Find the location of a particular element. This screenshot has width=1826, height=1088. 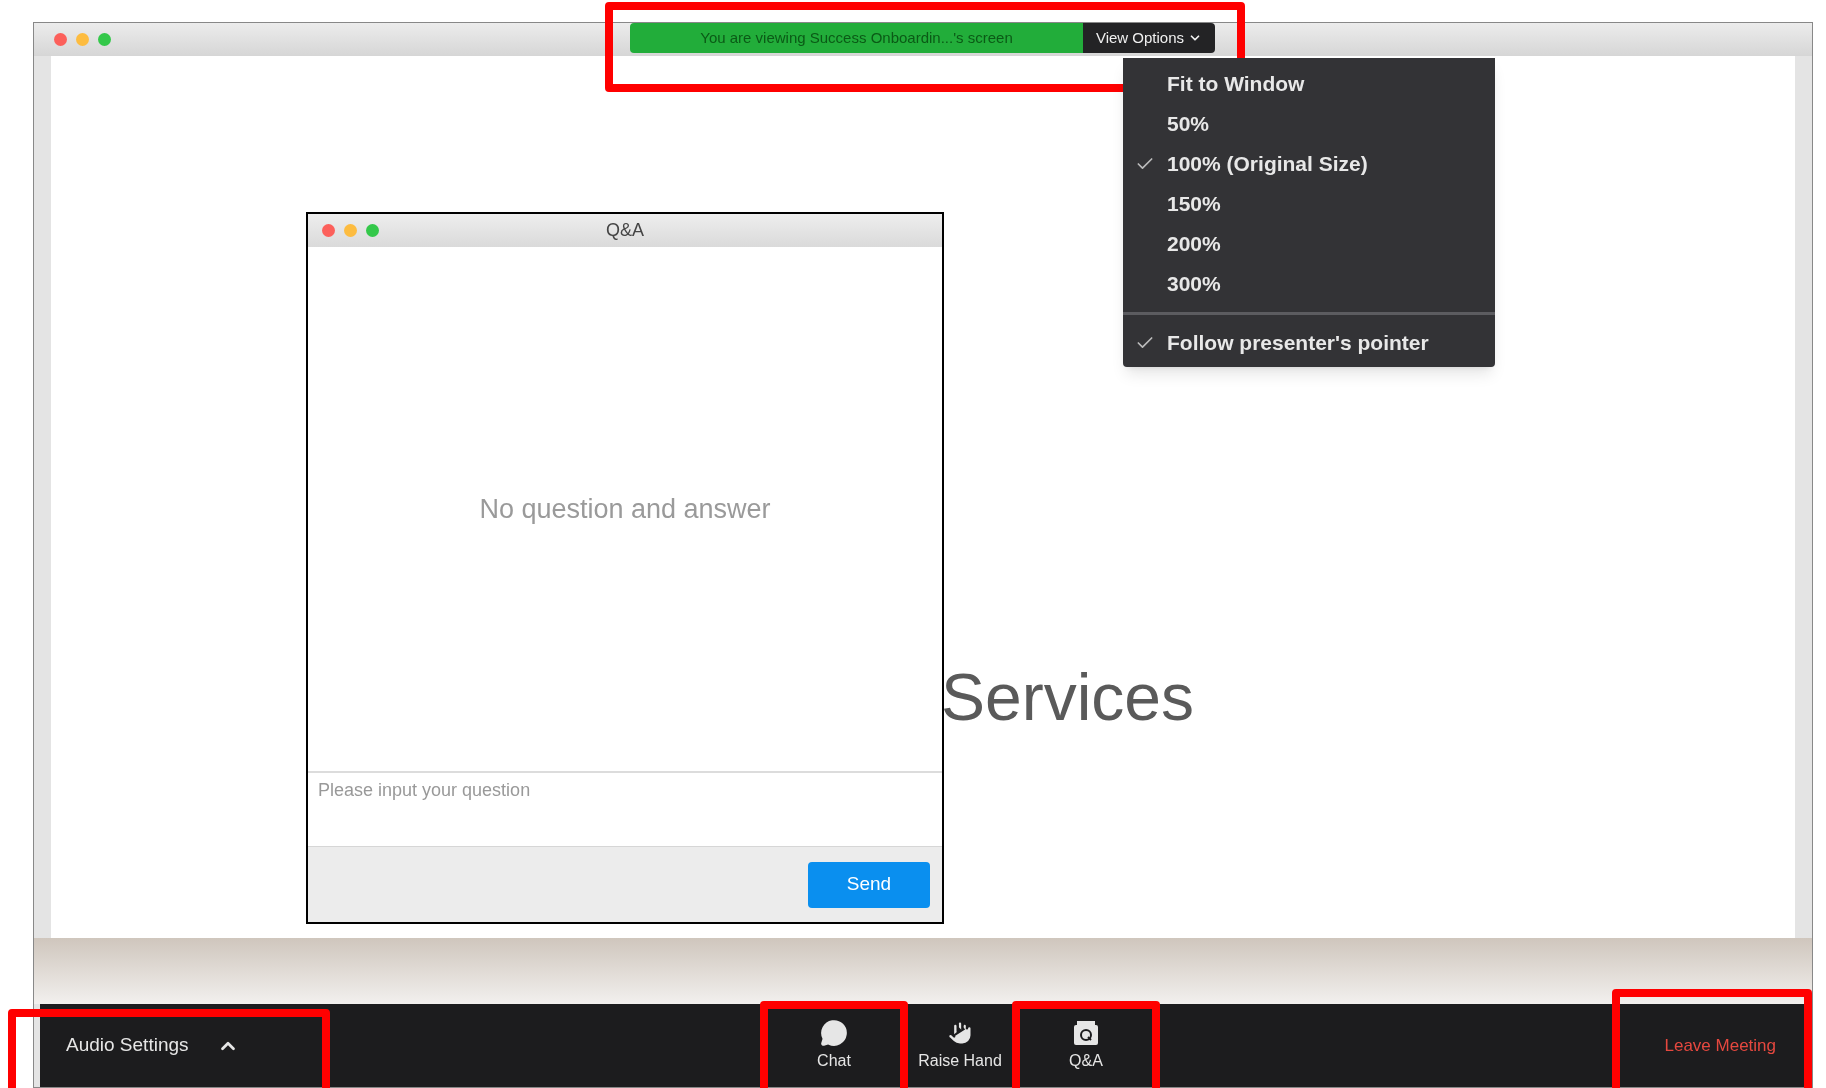

leave-meeting-button: Leave Meeting is located at coordinates (1720, 1045).